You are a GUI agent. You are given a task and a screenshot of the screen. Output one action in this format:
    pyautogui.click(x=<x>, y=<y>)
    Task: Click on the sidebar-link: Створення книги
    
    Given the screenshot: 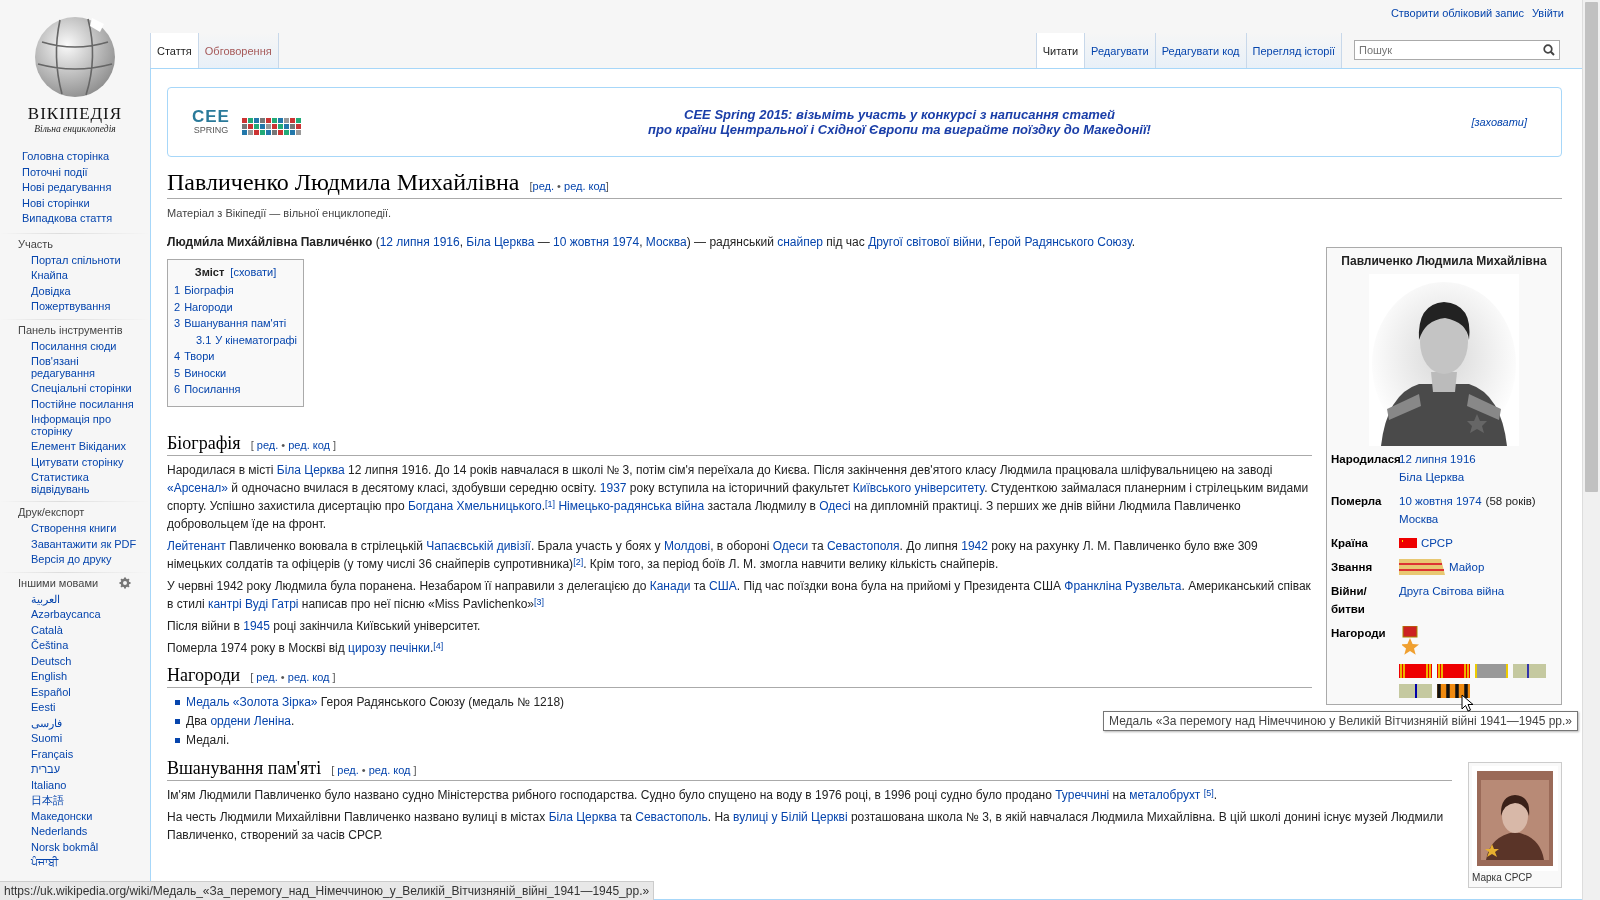 What is the action you would take?
    pyautogui.click(x=74, y=529)
    